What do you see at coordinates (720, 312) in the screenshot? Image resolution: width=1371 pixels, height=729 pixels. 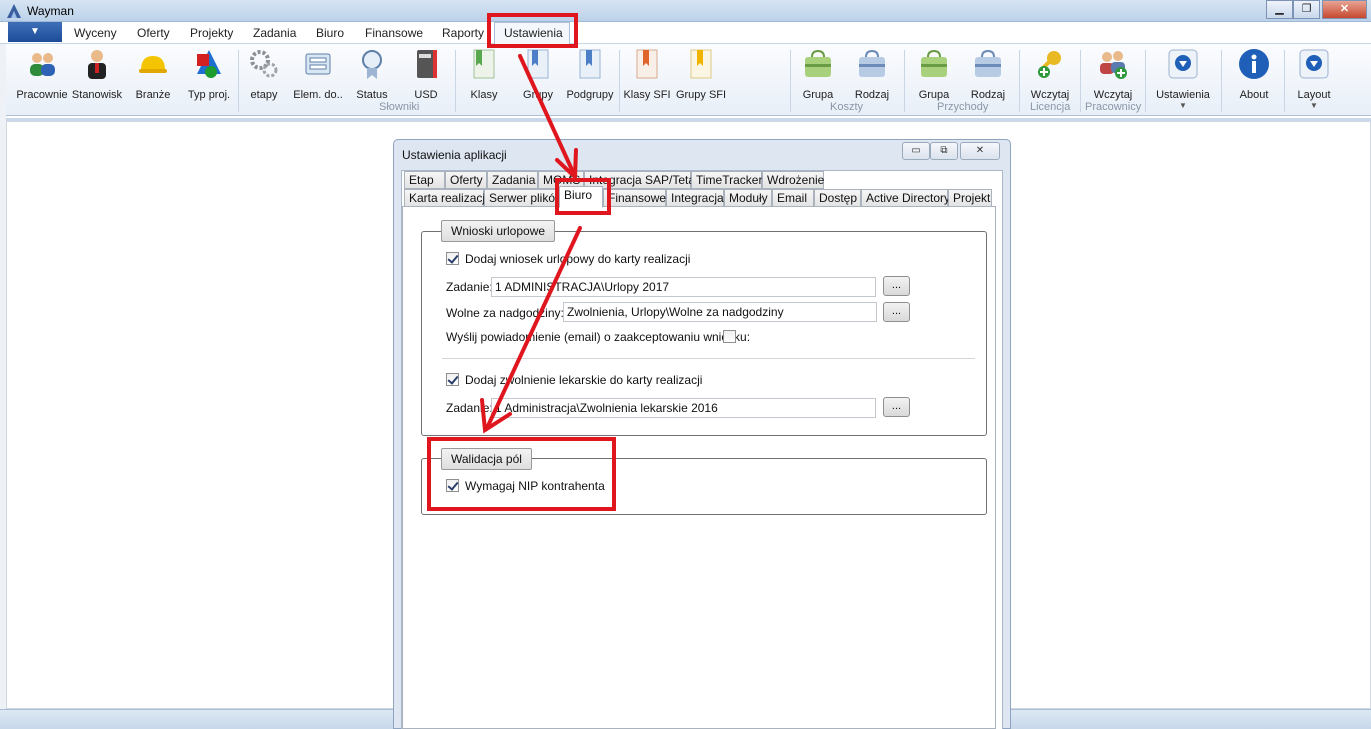 I see `overtime-field: Zwolnienia, Urlopy\Wolne za nadgodziny` at bounding box center [720, 312].